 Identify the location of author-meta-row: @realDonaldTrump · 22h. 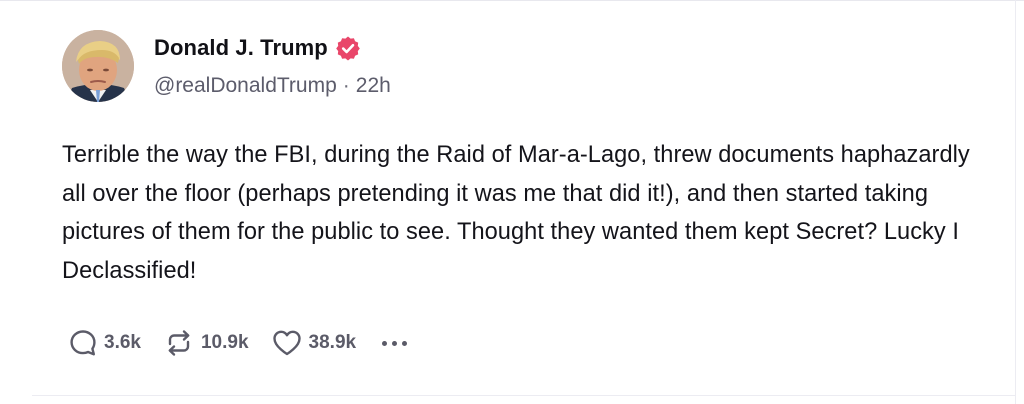
(272, 86).